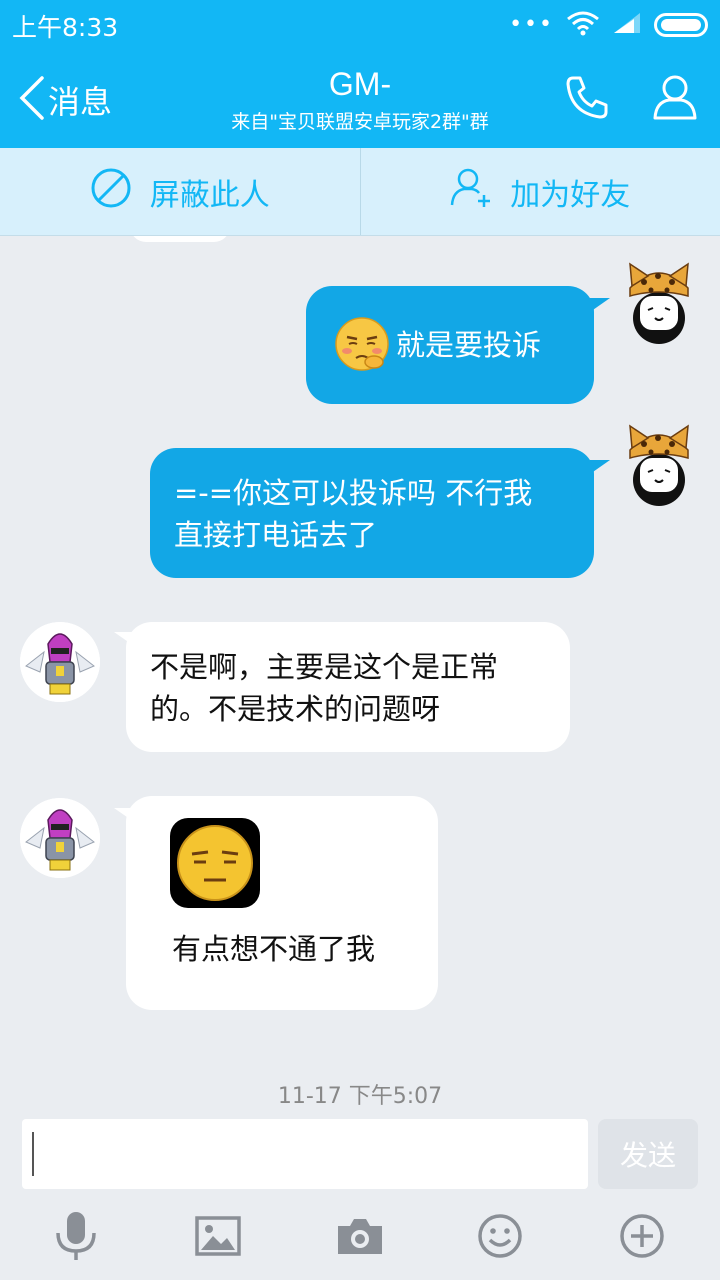 The width and height of the screenshot is (720, 1280). Describe the element at coordinates (570, 195) in the screenshot. I see `add-friend-label: 加为好友` at that location.